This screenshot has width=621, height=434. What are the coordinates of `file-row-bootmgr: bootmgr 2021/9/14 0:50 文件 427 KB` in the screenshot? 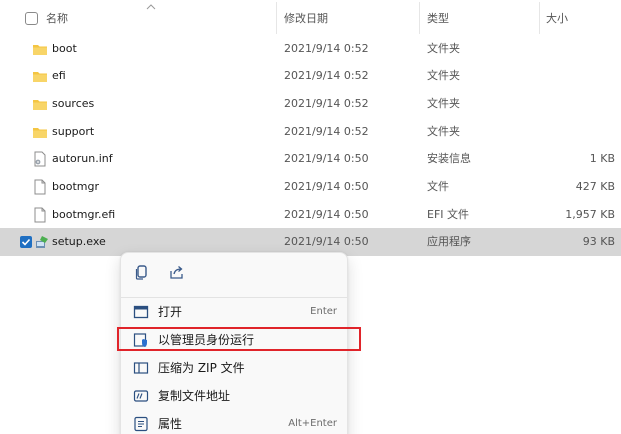 It's located at (310, 187).